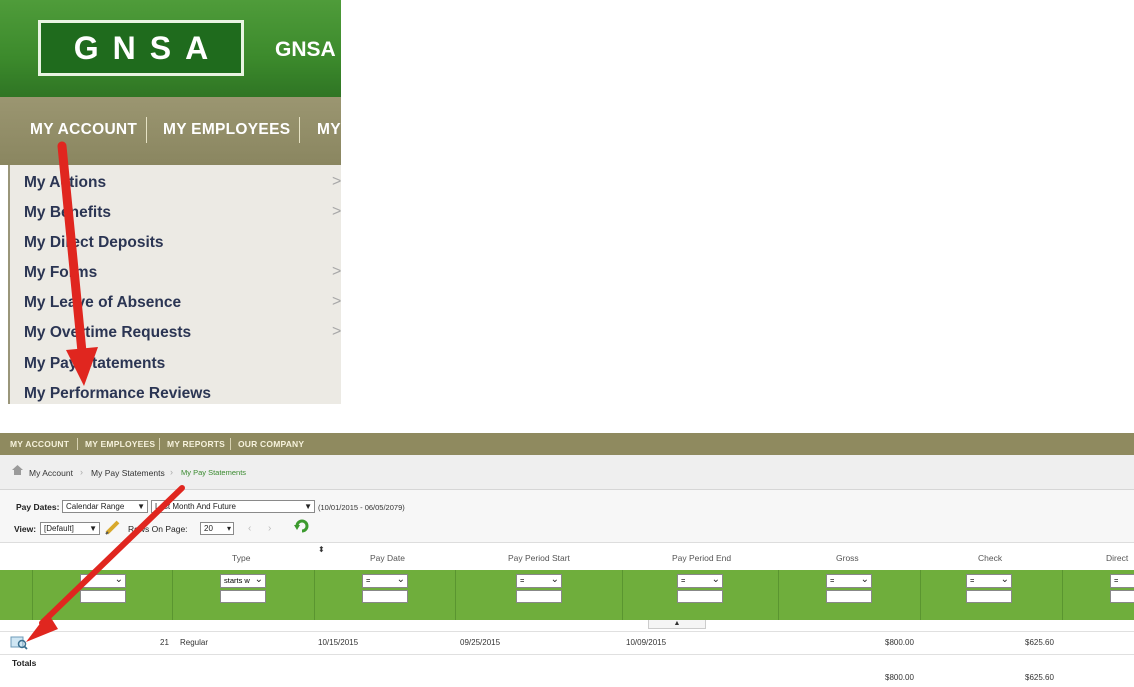  What do you see at coordinates (233, 506) in the screenshot?
I see `pay-dates-range-select: Last Month And Future ▼` at bounding box center [233, 506].